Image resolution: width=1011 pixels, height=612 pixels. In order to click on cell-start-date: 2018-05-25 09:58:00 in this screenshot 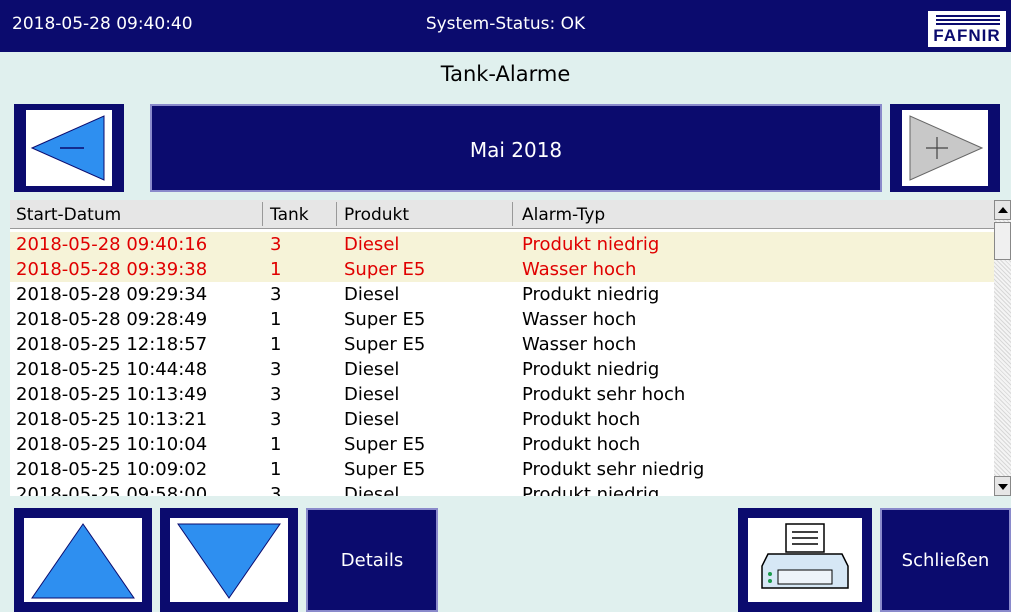, I will do `click(112, 490)`.